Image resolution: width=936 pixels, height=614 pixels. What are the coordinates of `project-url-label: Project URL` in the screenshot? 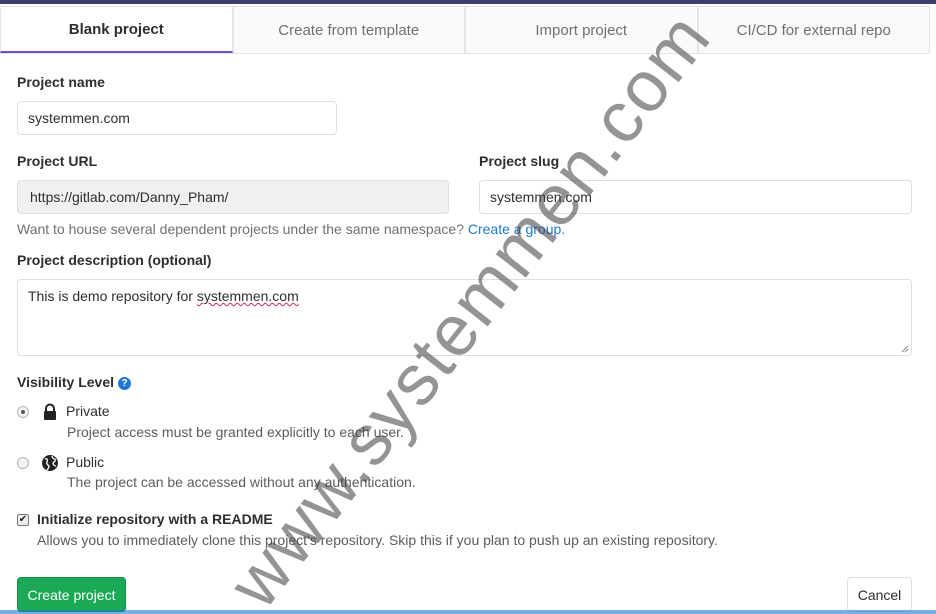 It's located at (57, 161).